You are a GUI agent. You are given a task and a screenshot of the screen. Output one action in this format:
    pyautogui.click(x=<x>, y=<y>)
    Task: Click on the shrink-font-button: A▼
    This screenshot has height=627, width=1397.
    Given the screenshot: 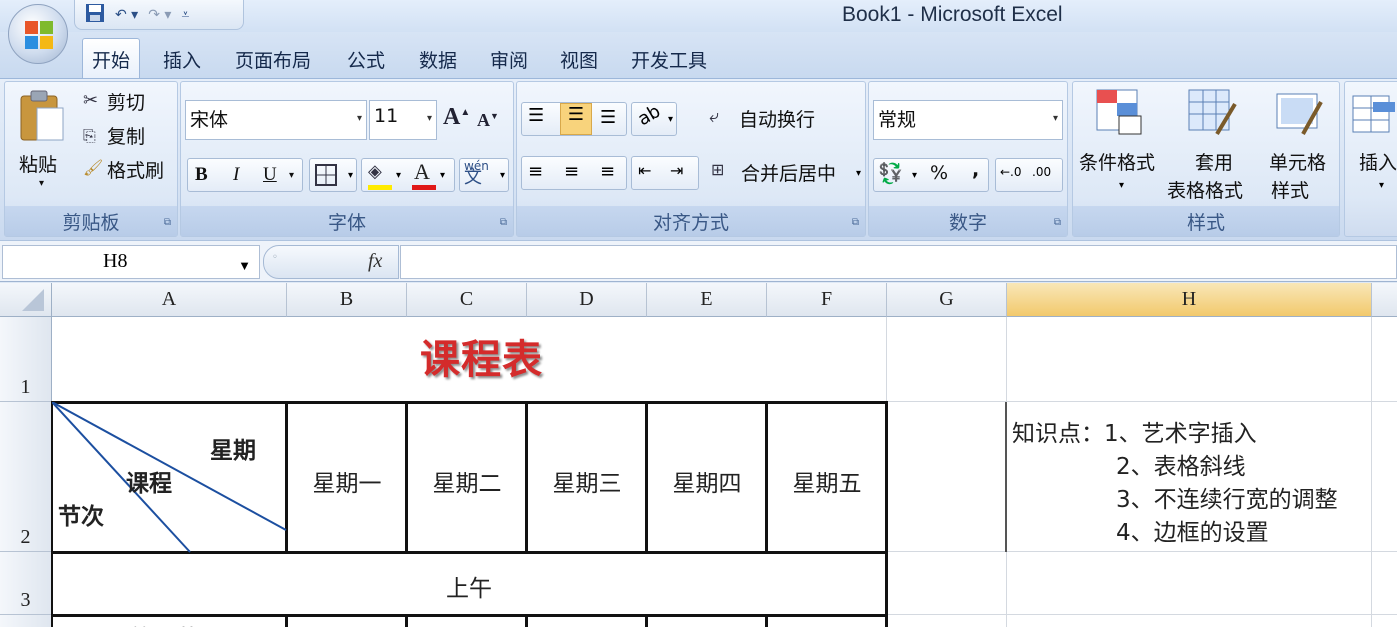 What is the action you would take?
    pyautogui.click(x=488, y=120)
    